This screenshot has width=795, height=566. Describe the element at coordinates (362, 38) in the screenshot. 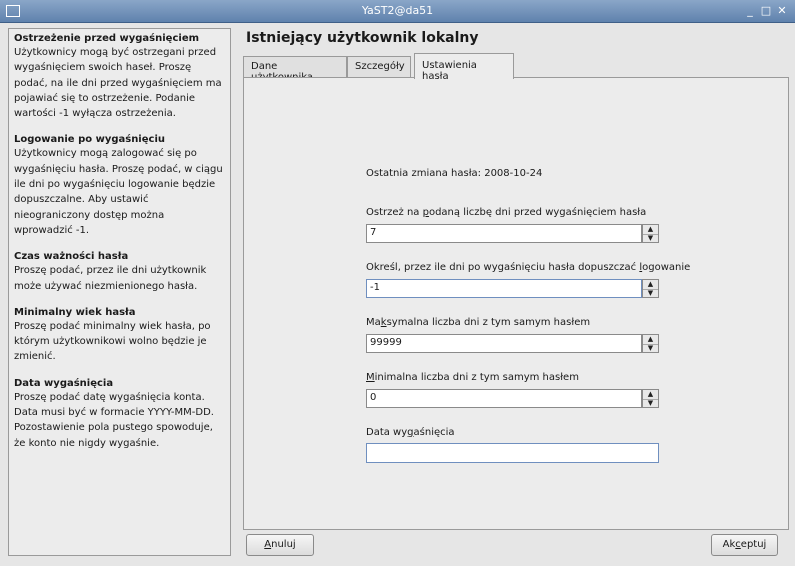

I see `page-title: Istniejący użytkownik lokalny` at that location.